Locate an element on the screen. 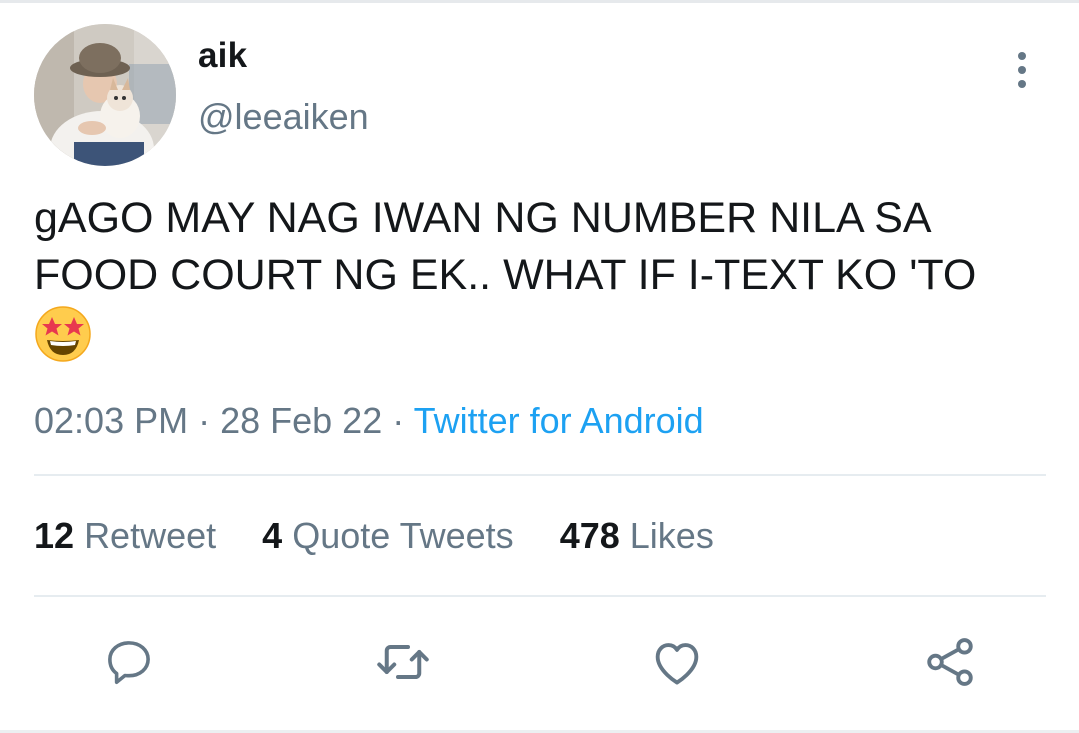 This screenshot has width=1079, height=733. quote-label: Quote Tweets is located at coordinates (403, 535).